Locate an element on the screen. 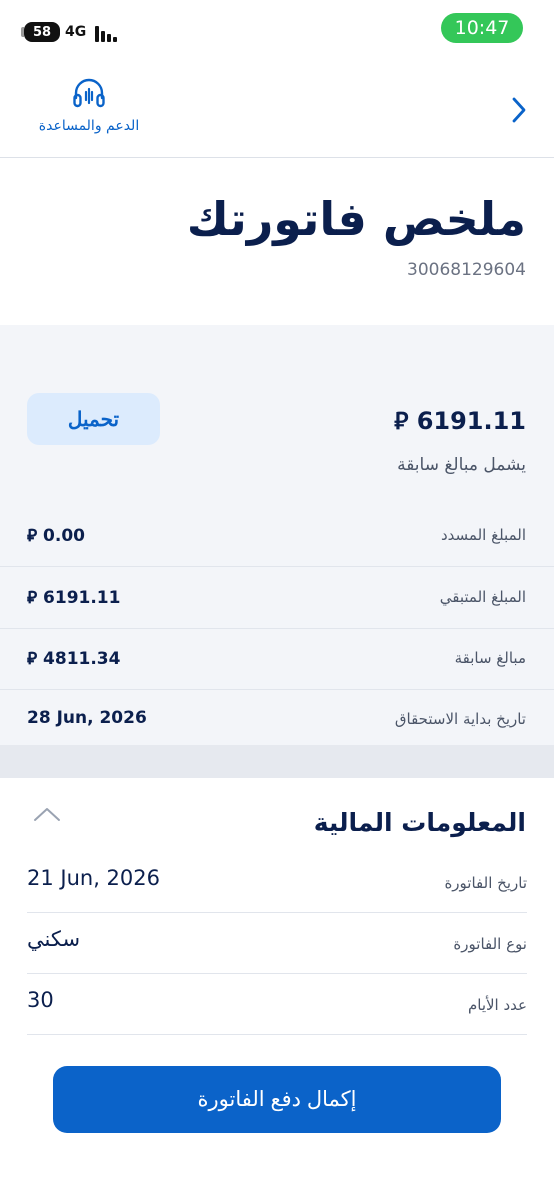  row-value: 21 Jun, 2026 is located at coordinates (94, 878).